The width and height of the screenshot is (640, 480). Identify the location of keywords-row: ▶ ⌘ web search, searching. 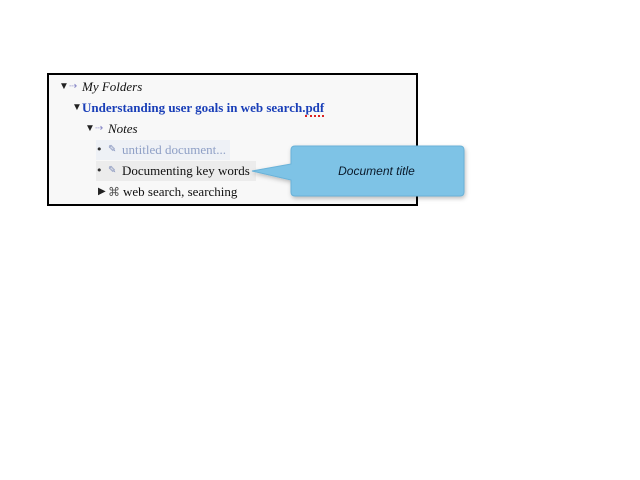
(167, 192).